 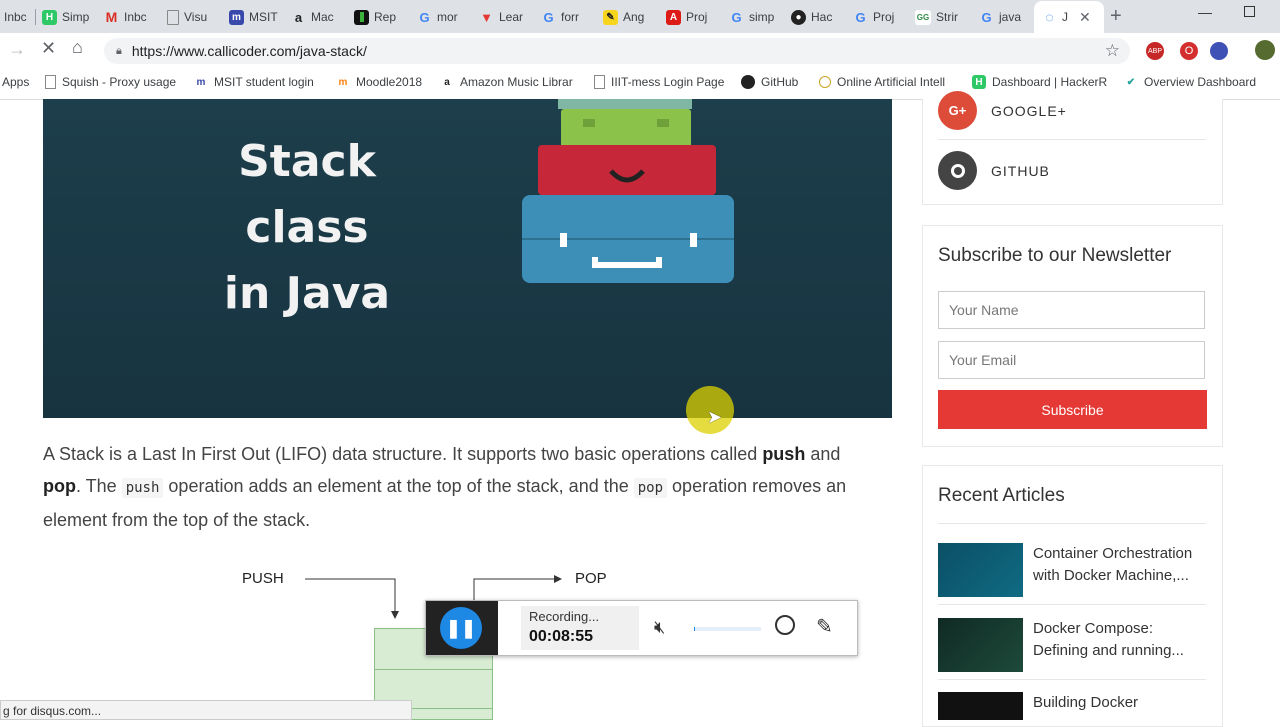 I want to click on pause-icon: ❚❚, so click(x=461, y=628).